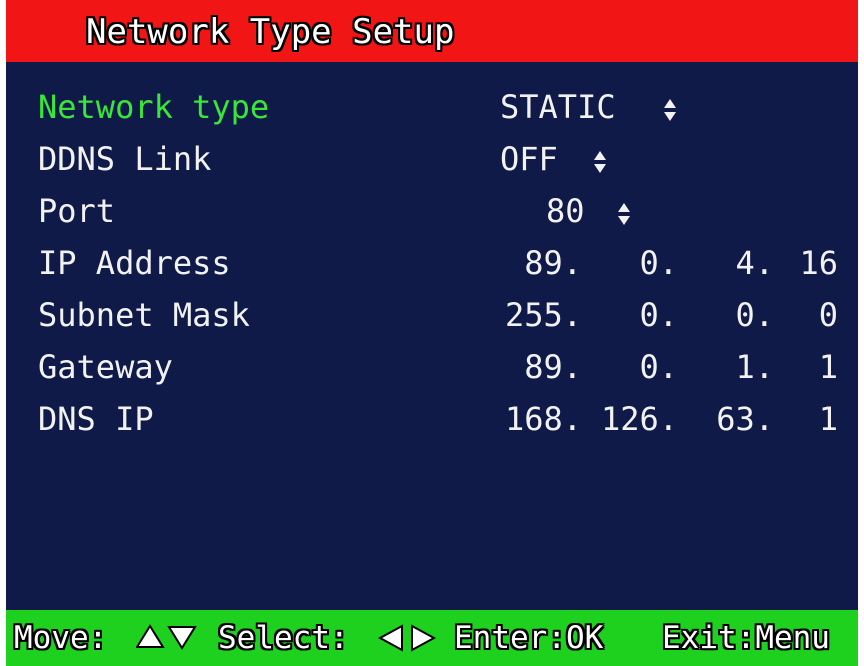 This screenshot has height=666, width=864. What do you see at coordinates (565, 211) in the screenshot?
I see `port-value: 80` at bounding box center [565, 211].